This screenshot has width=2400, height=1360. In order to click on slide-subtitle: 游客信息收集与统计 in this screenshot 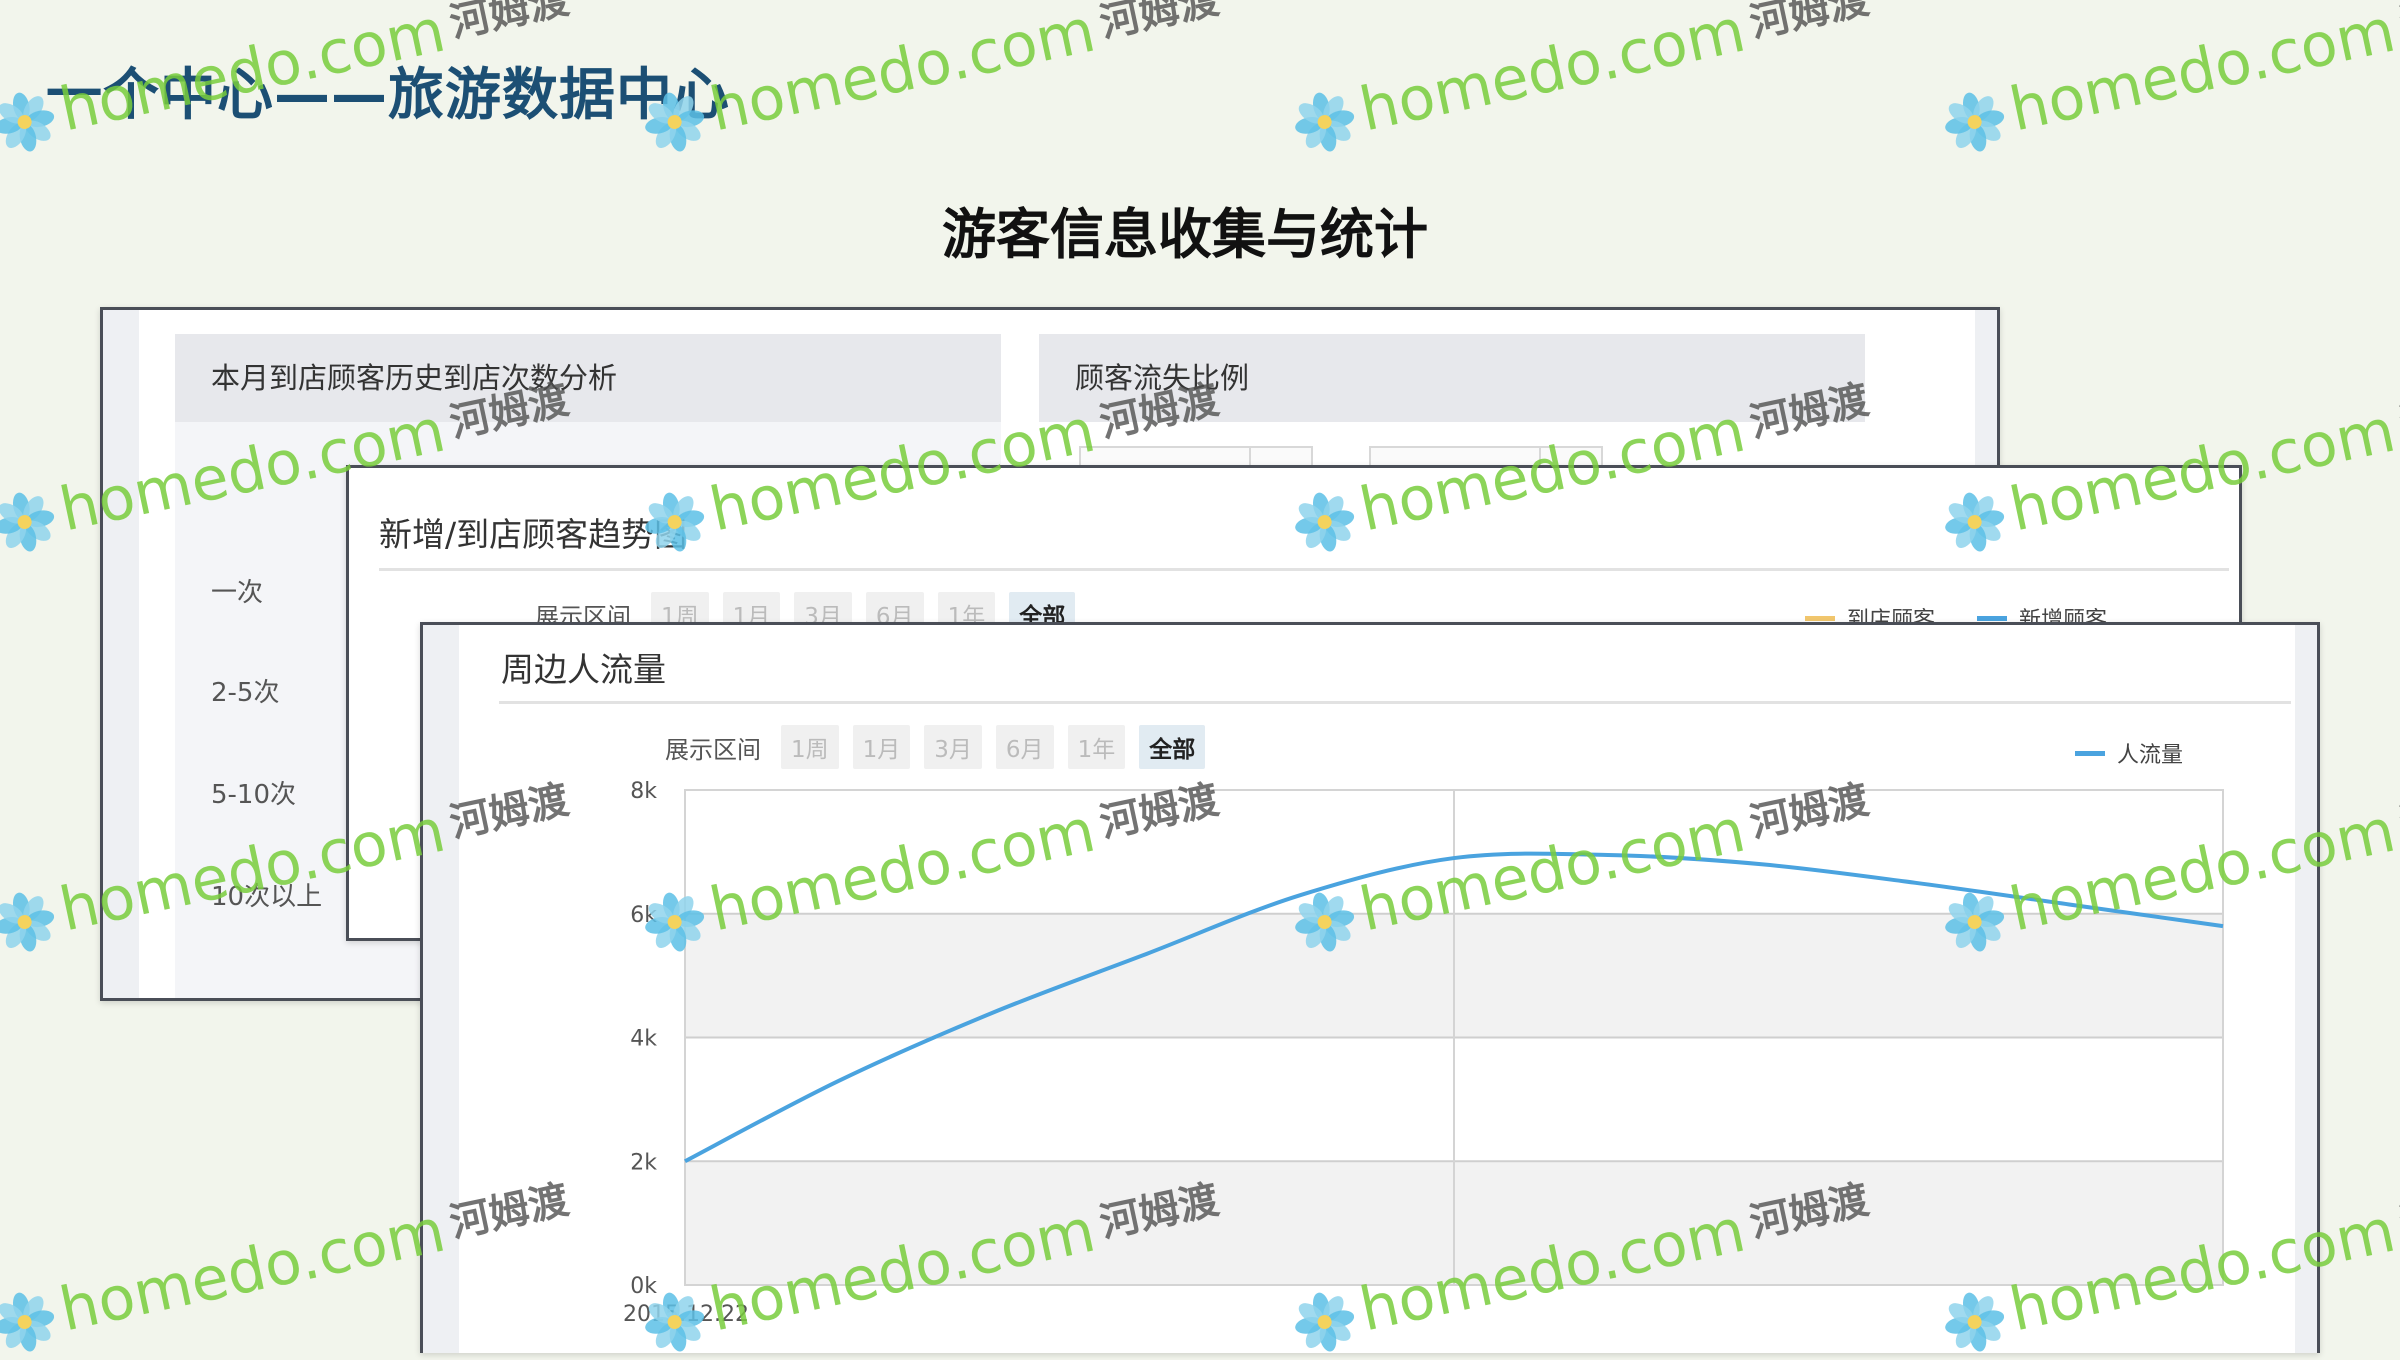, I will do `click(1185, 234)`.